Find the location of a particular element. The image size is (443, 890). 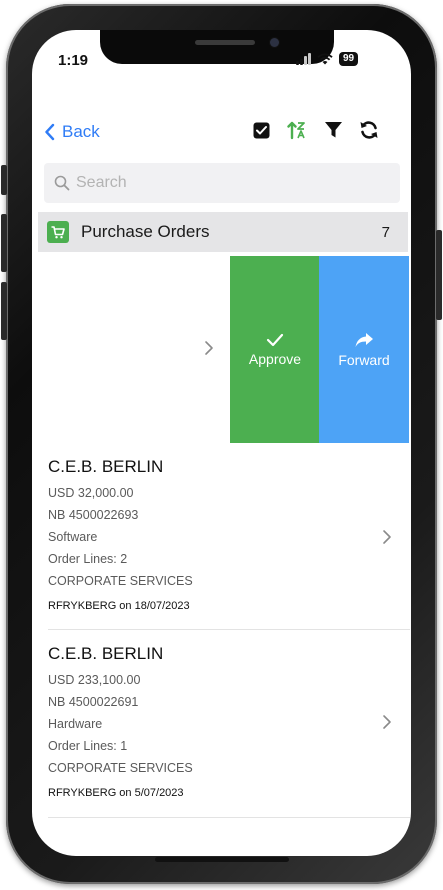

back-button: Back is located at coordinates (72, 132).